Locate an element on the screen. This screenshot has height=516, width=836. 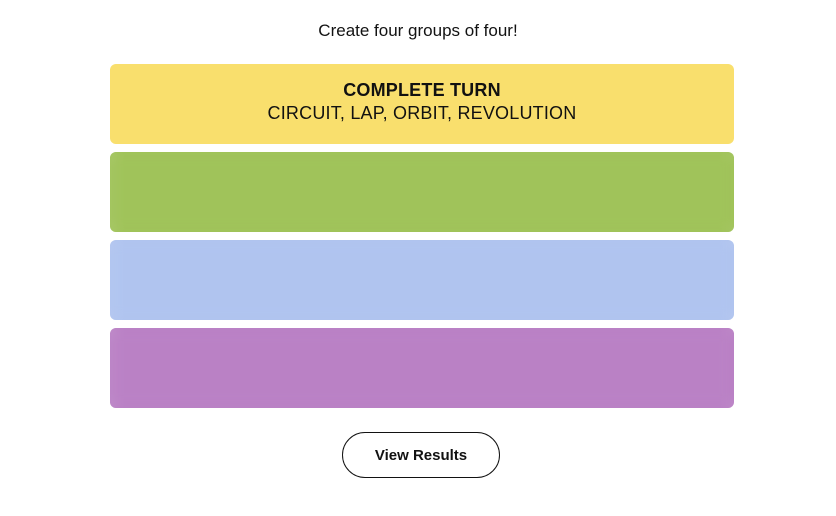
group-blue-blurred is located at coordinates (422, 280).